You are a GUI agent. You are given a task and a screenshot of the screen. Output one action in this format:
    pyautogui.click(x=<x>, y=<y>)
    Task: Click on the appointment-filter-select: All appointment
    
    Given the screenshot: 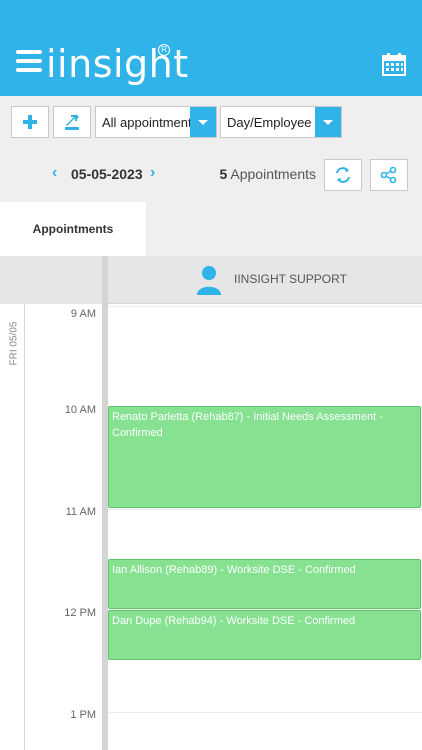 What is the action you would take?
    pyautogui.click(x=156, y=122)
    